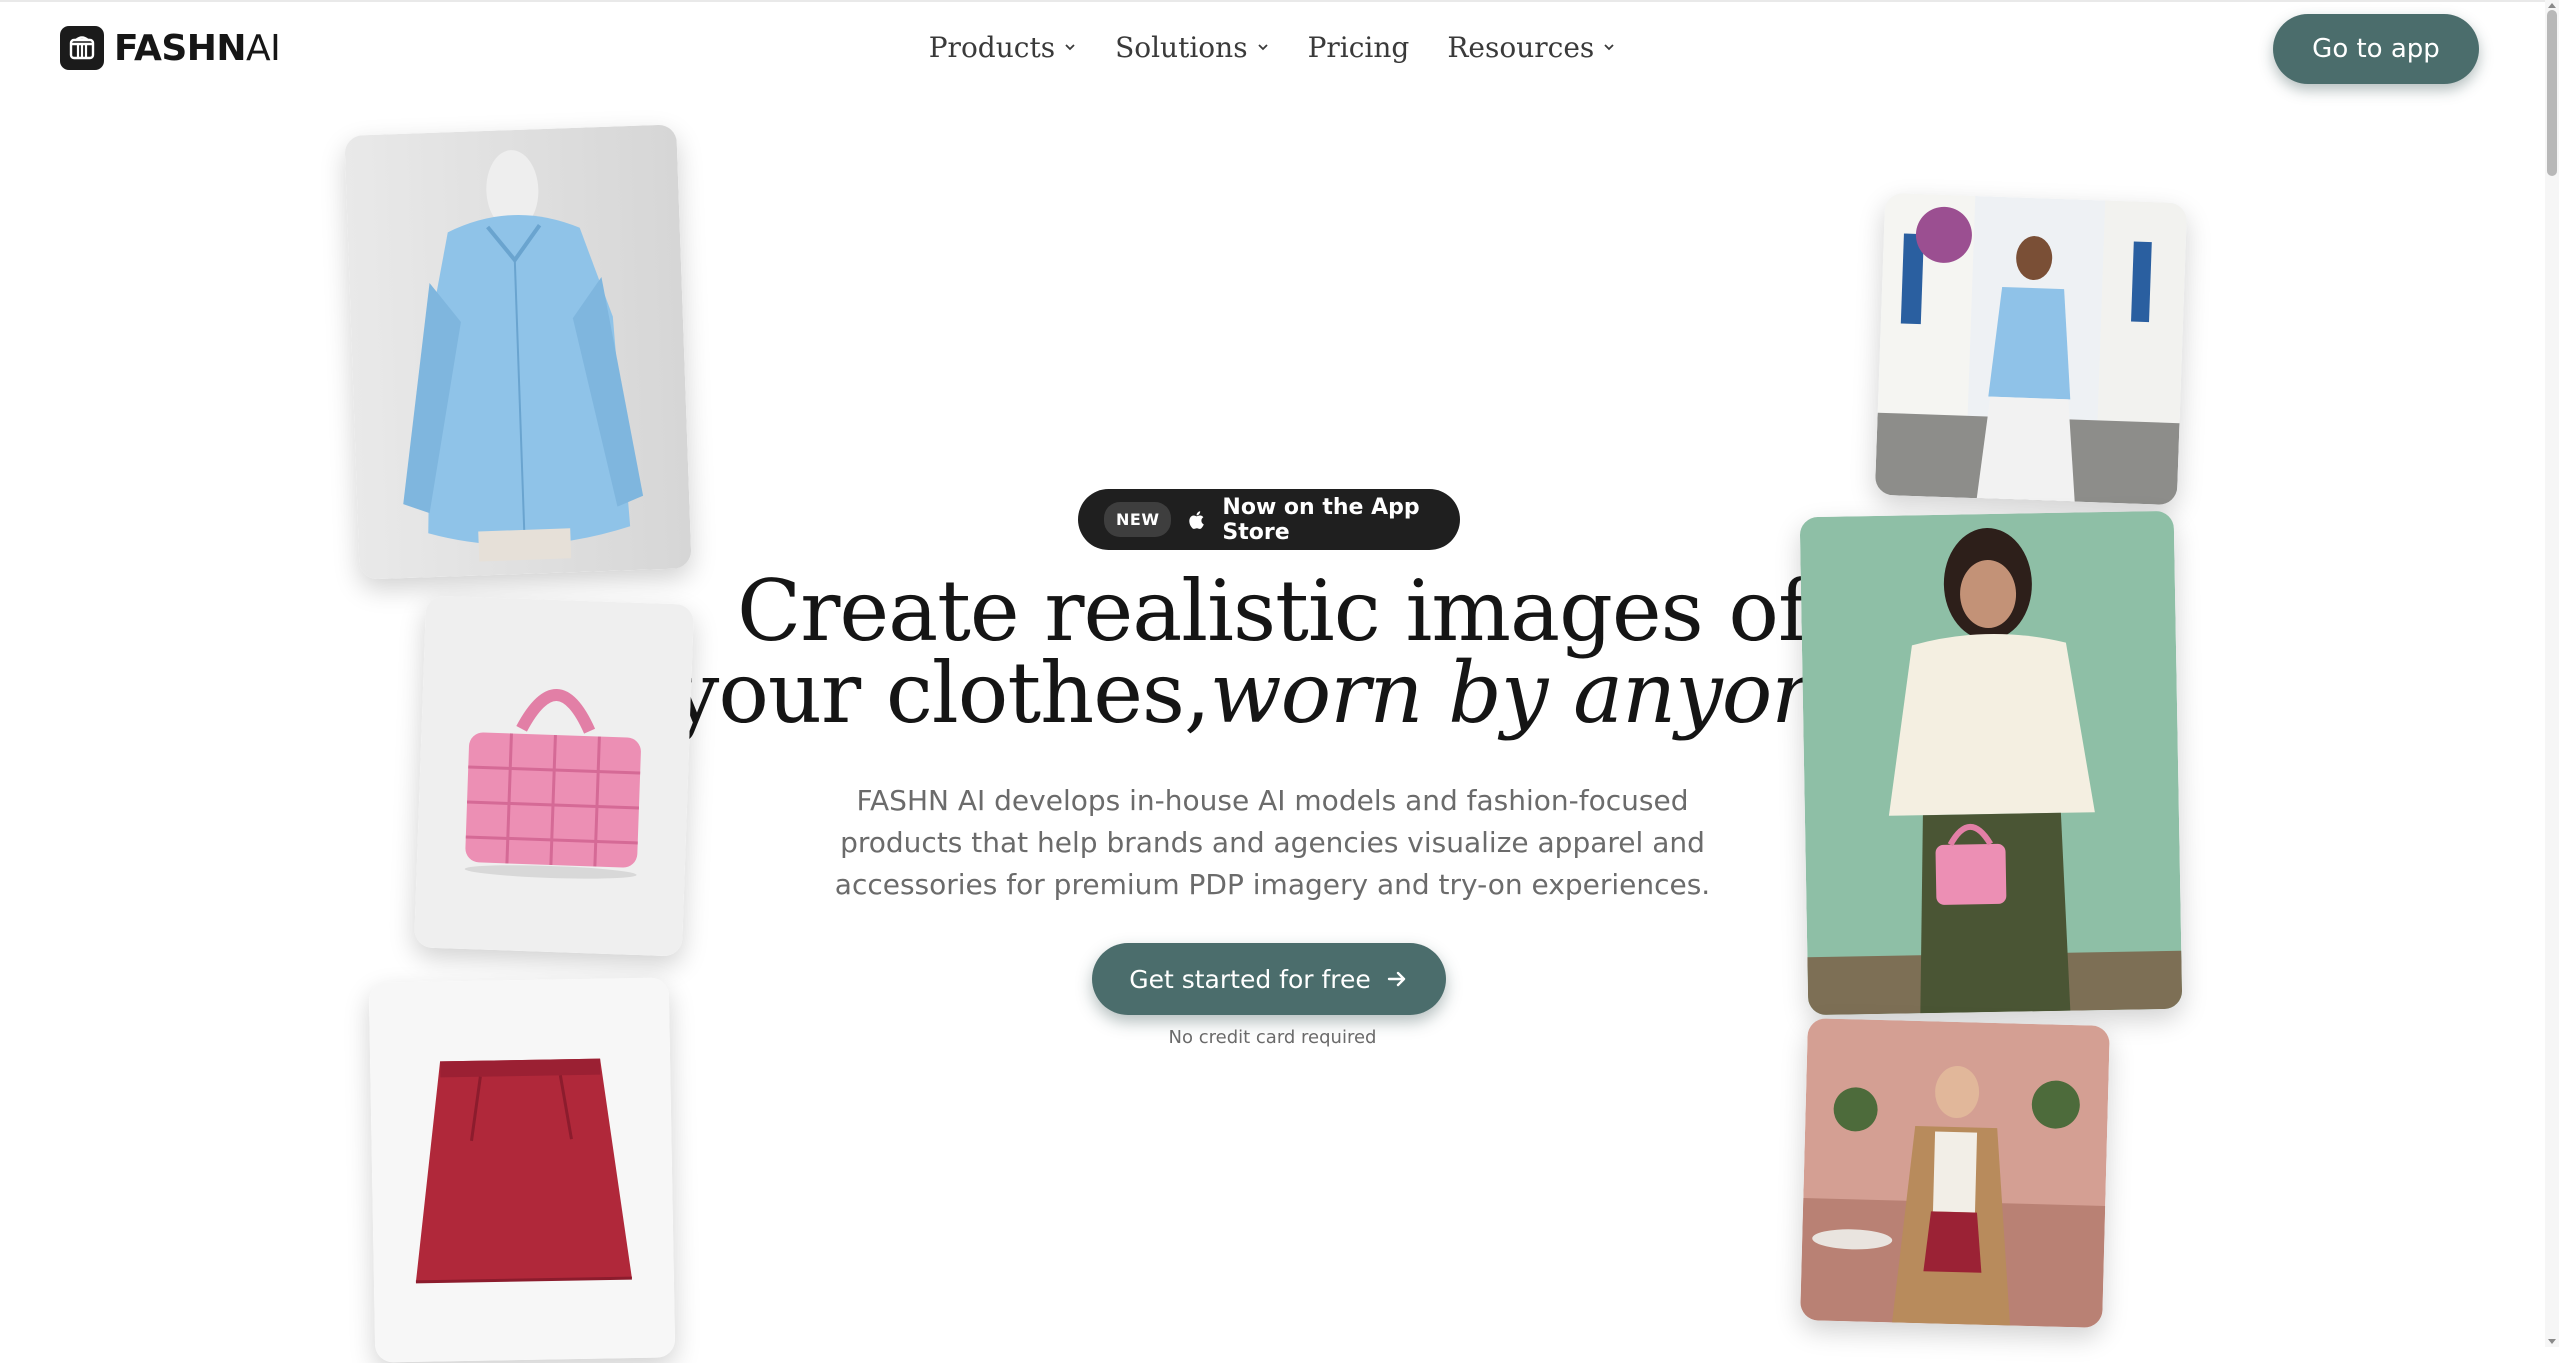 The image size is (2559, 1363). I want to click on top-border, so click(1272, 1).